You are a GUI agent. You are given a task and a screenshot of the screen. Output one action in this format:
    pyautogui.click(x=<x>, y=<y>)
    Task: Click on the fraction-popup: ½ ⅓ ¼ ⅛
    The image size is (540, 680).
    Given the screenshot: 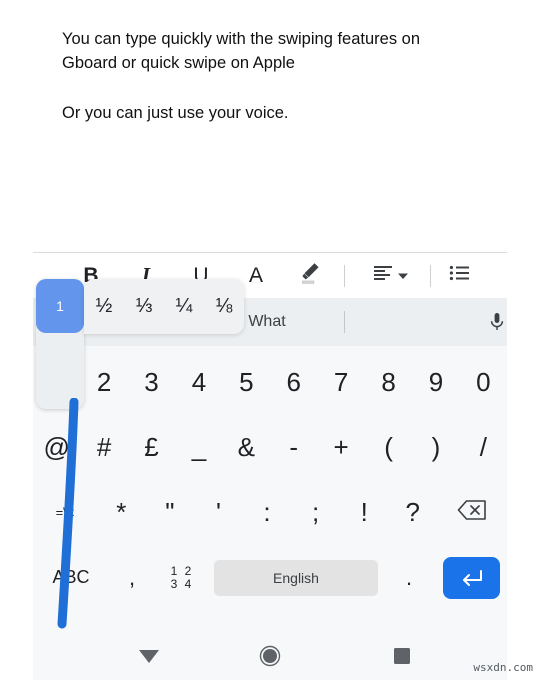 What is the action you would take?
    pyautogui.click(x=164, y=306)
    